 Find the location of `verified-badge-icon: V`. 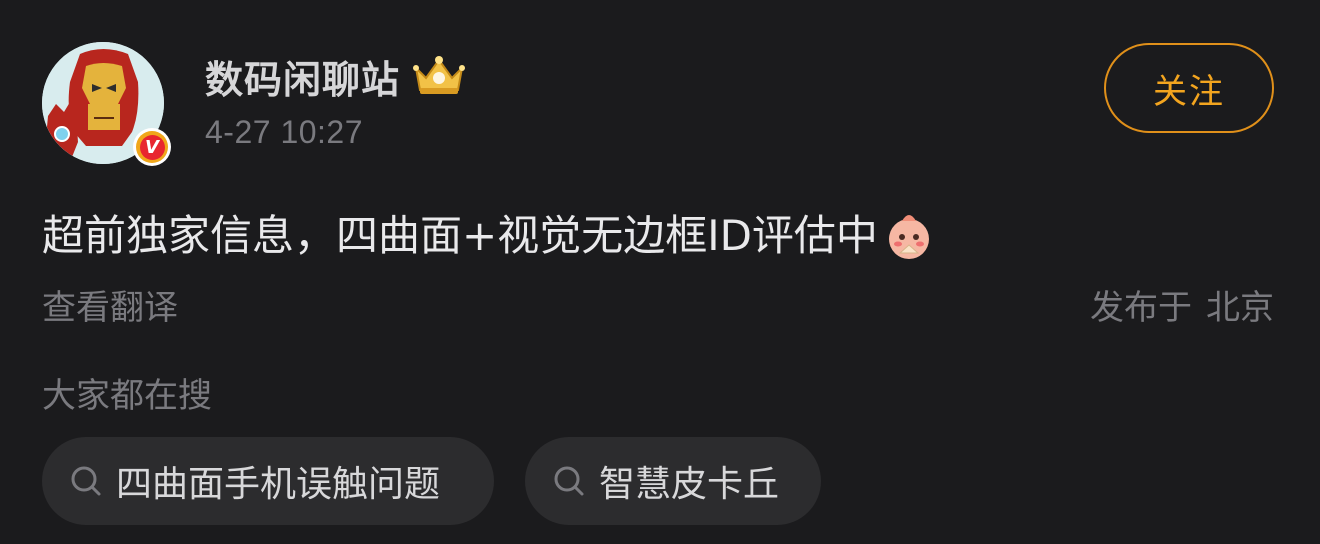

verified-badge-icon: V is located at coordinates (152, 147).